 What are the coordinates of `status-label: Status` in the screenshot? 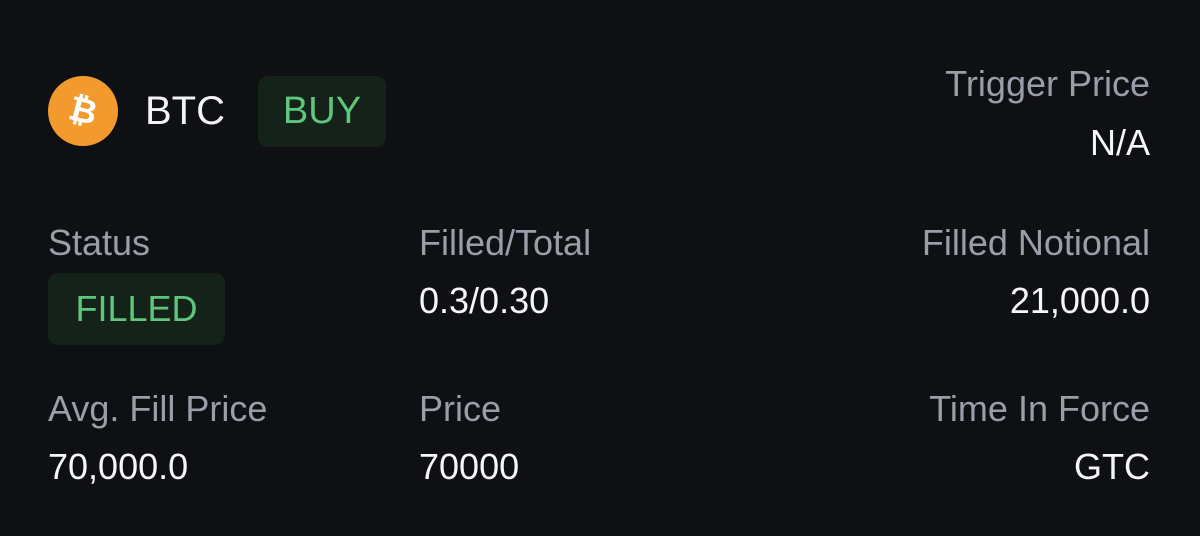 It's located at (99, 242).